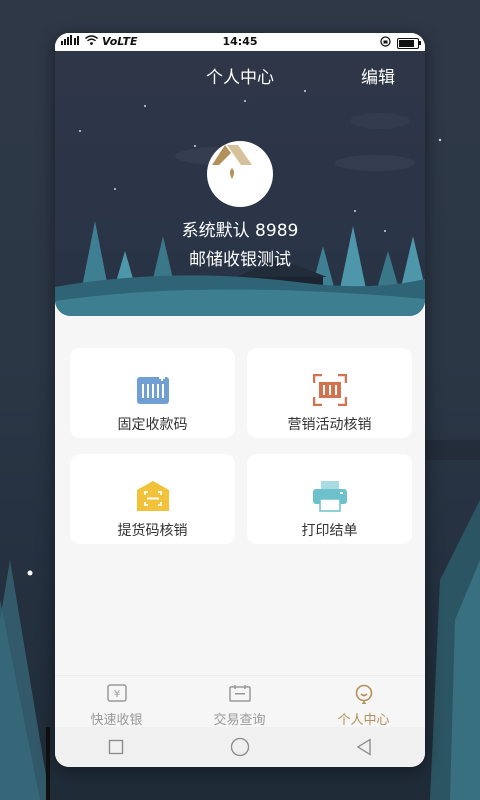 This screenshot has height=800, width=480. I want to click on printer-icon, so click(329, 496).